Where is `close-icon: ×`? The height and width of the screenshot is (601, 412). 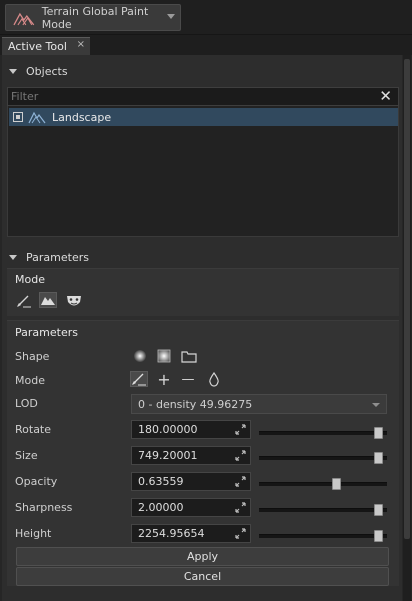
close-icon: × is located at coordinates (81, 44).